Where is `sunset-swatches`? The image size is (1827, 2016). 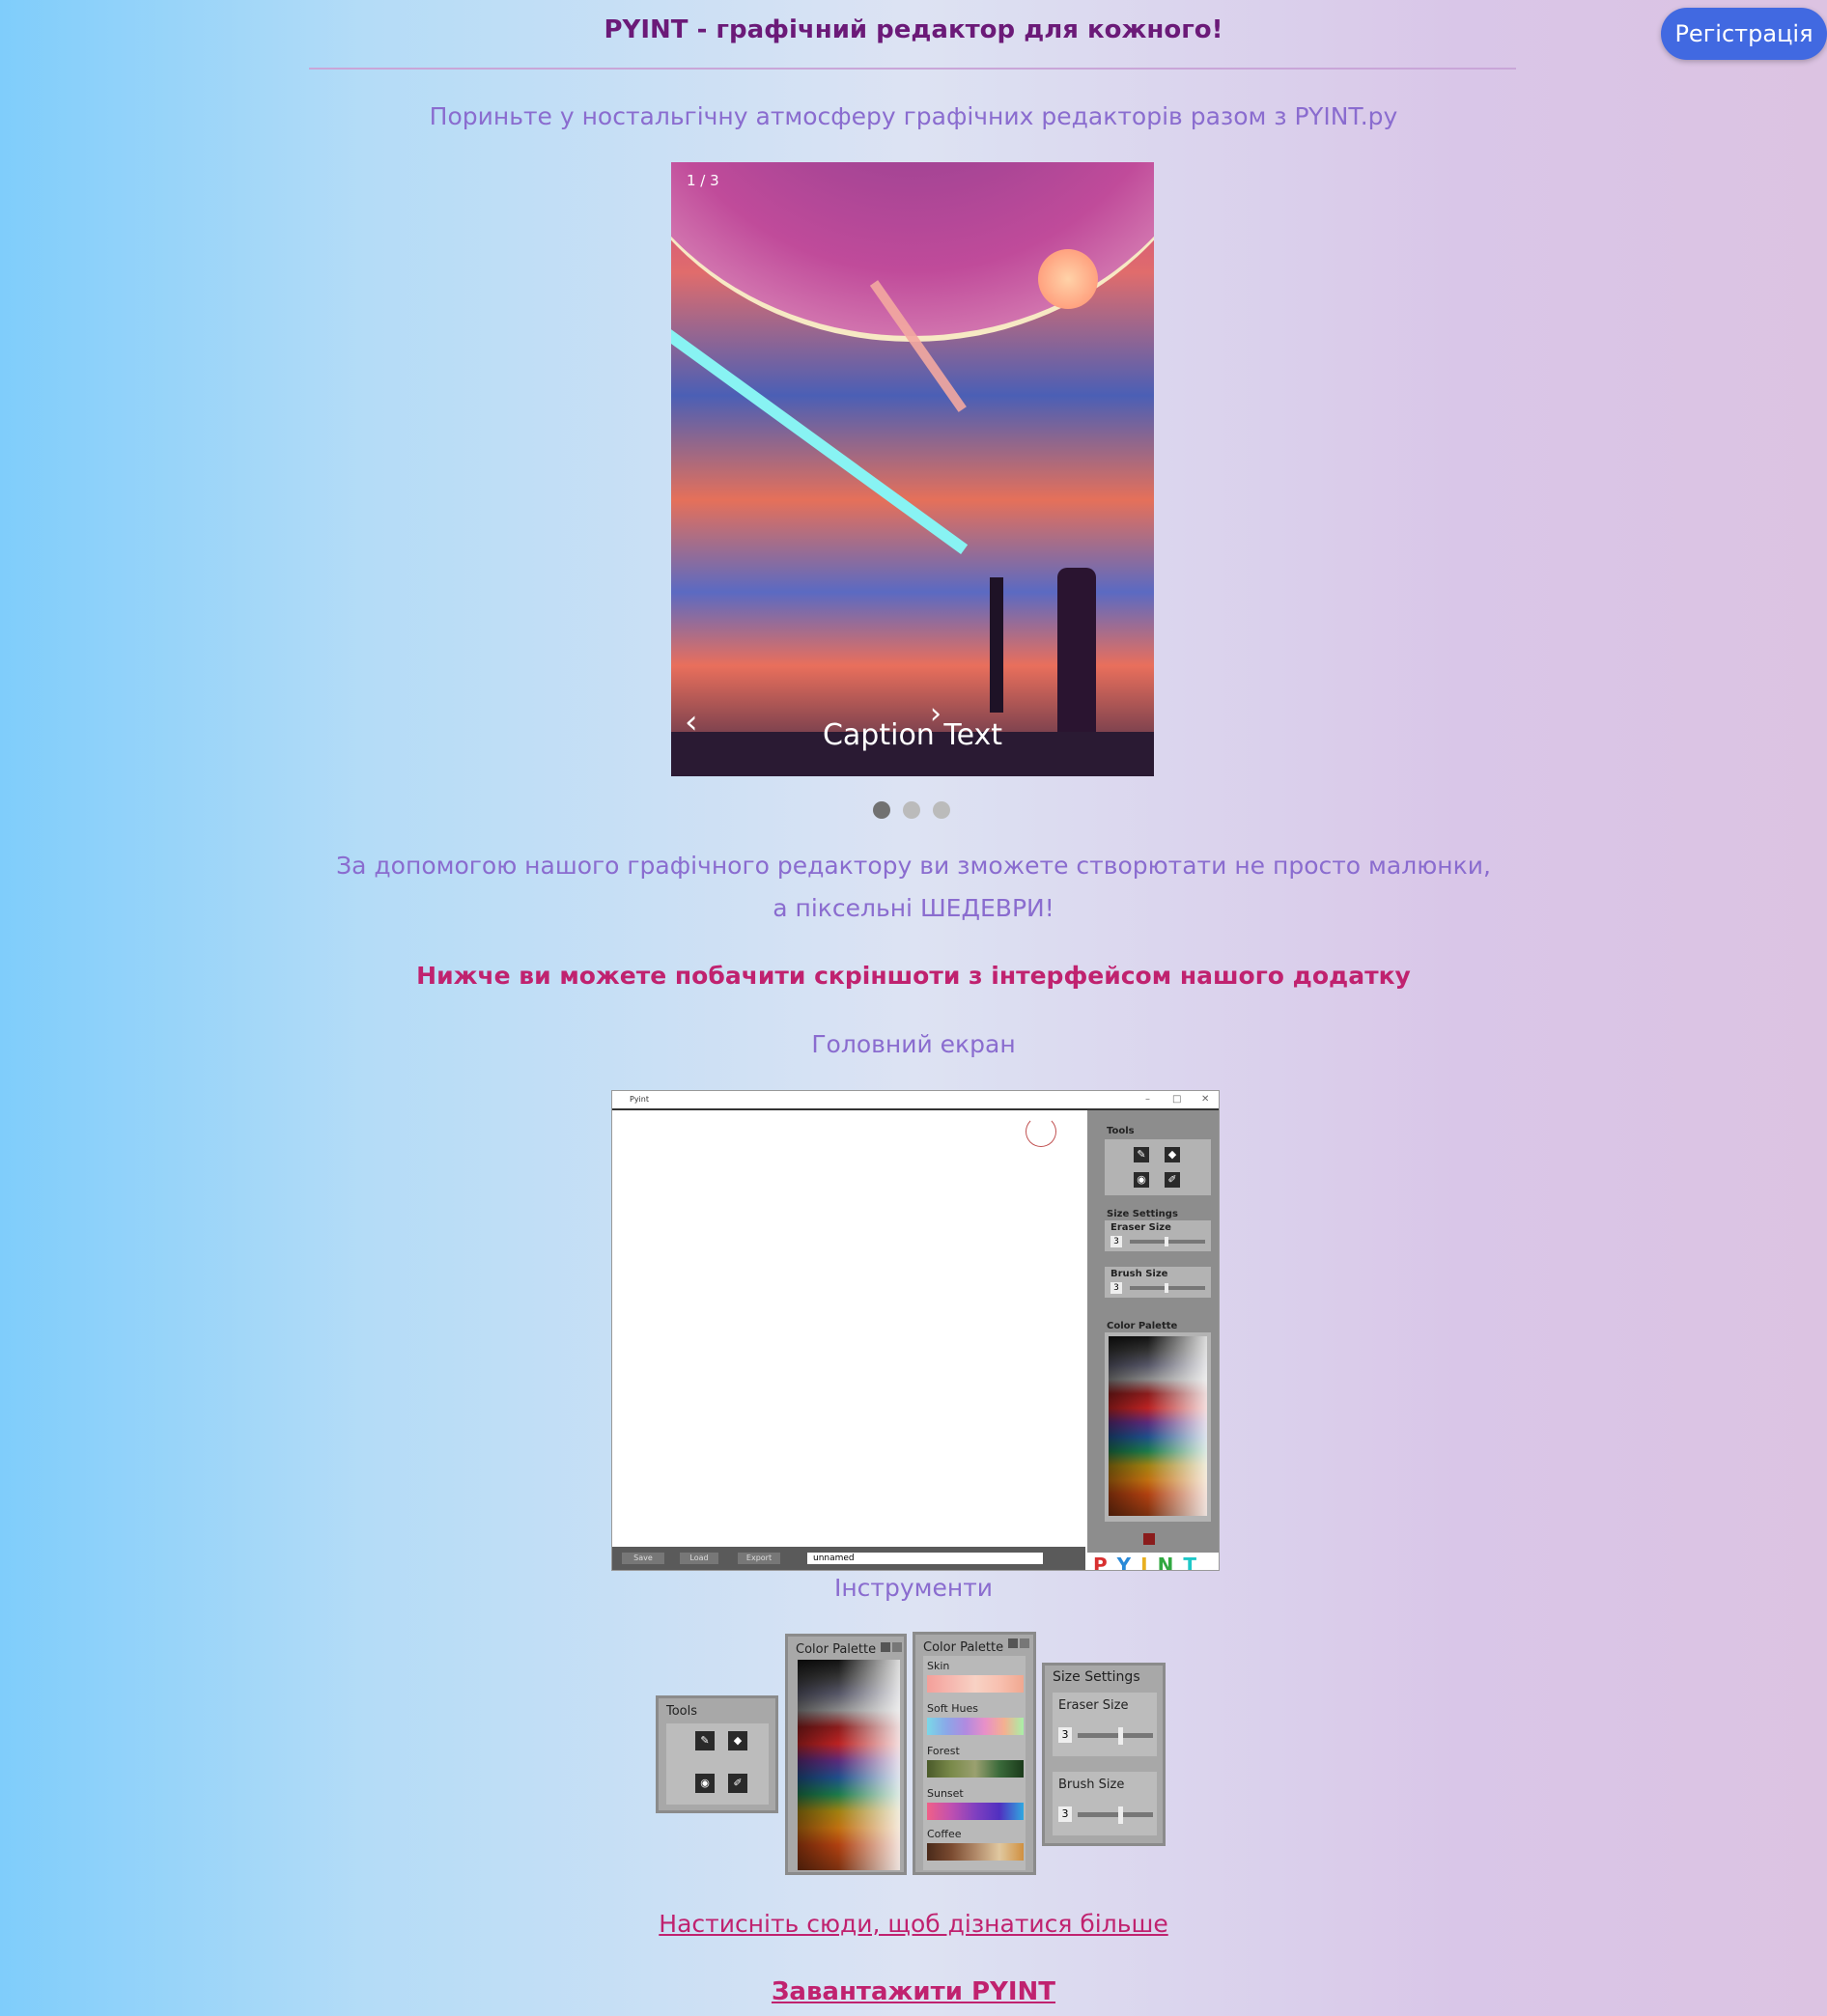
sunset-swatches is located at coordinates (975, 1812).